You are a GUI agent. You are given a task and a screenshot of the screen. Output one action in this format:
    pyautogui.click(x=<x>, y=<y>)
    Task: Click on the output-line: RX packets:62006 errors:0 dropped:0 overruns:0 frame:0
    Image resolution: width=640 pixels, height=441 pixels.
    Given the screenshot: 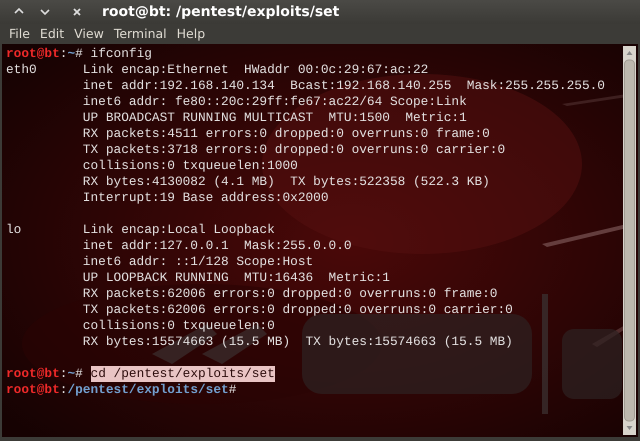 What is the action you would take?
    pyautogui.click(x=290, y=294)
    